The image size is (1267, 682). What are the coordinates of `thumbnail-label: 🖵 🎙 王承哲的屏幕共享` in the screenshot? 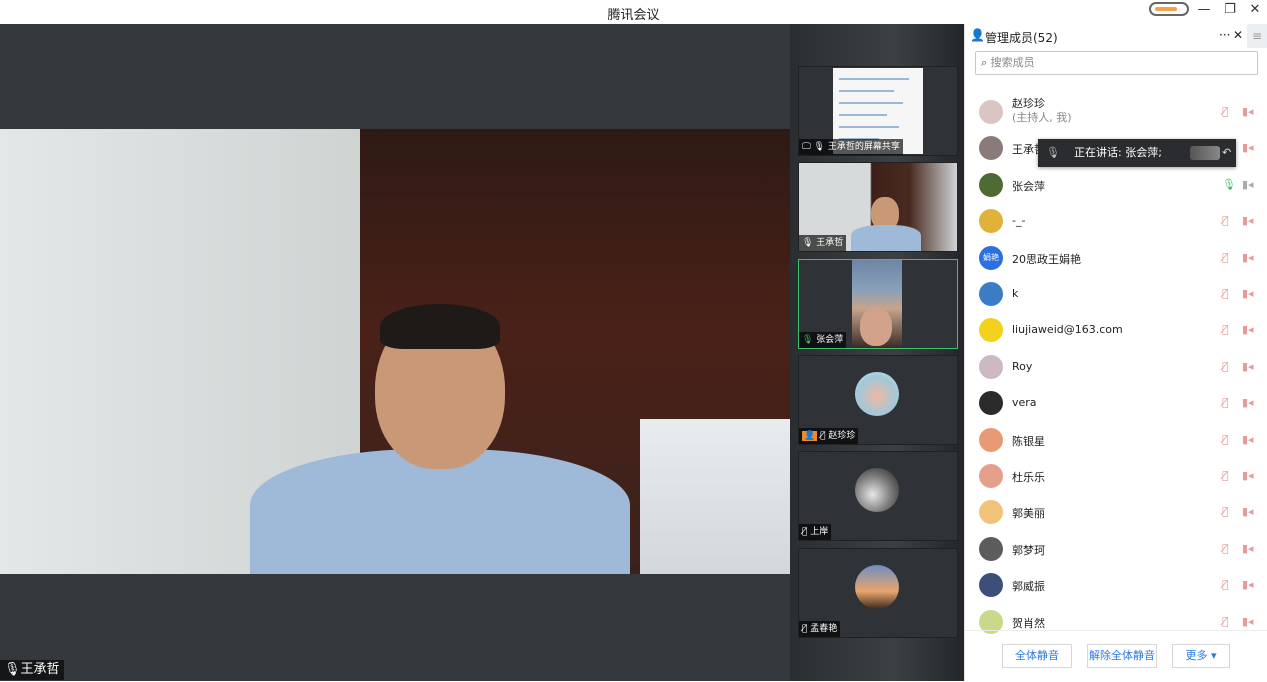 It's located at (851, 147).